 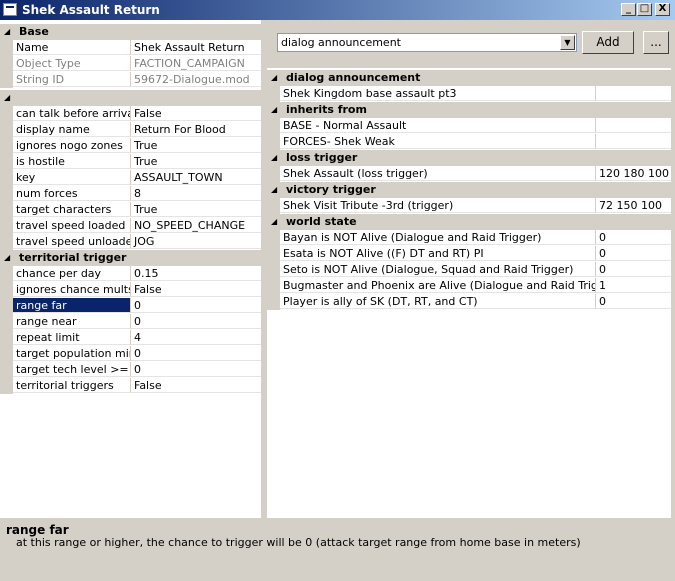 I want to click on property-name: range near, so click(x=71, y=321).